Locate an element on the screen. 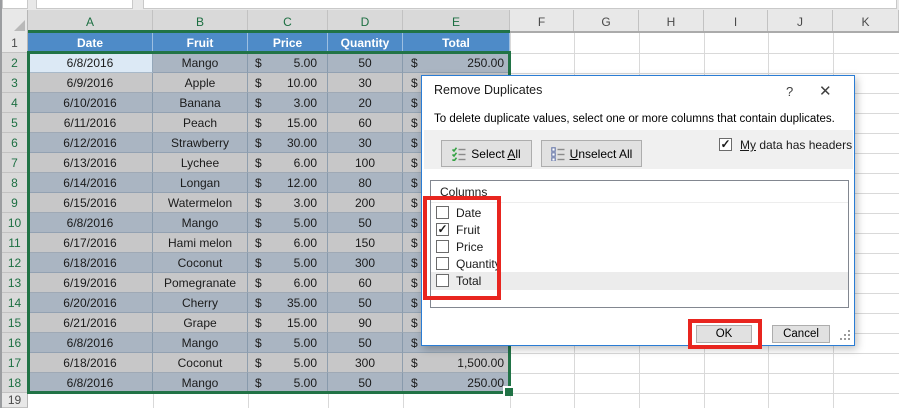 The height and width of the screenshot is (408, 899). cell-D13: 60 is located at coordinates (365, 283).